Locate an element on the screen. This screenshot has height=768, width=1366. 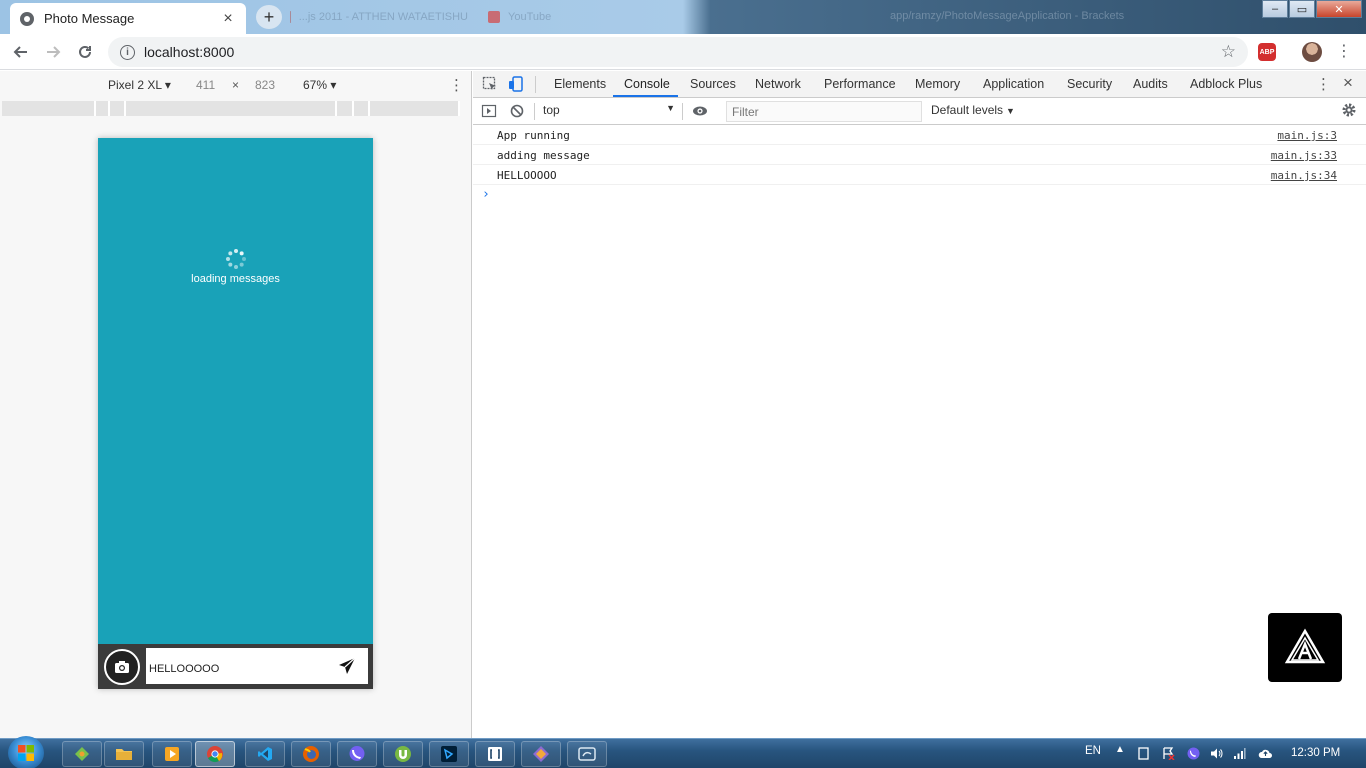
taskbar-viber is located at coordinates (357, 754).